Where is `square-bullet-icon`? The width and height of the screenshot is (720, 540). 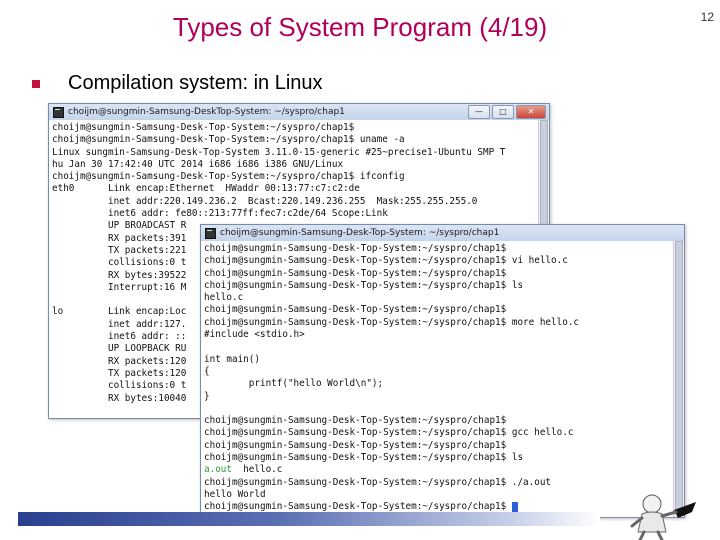 square-bullet-icon is located at coordinates (36, 83).